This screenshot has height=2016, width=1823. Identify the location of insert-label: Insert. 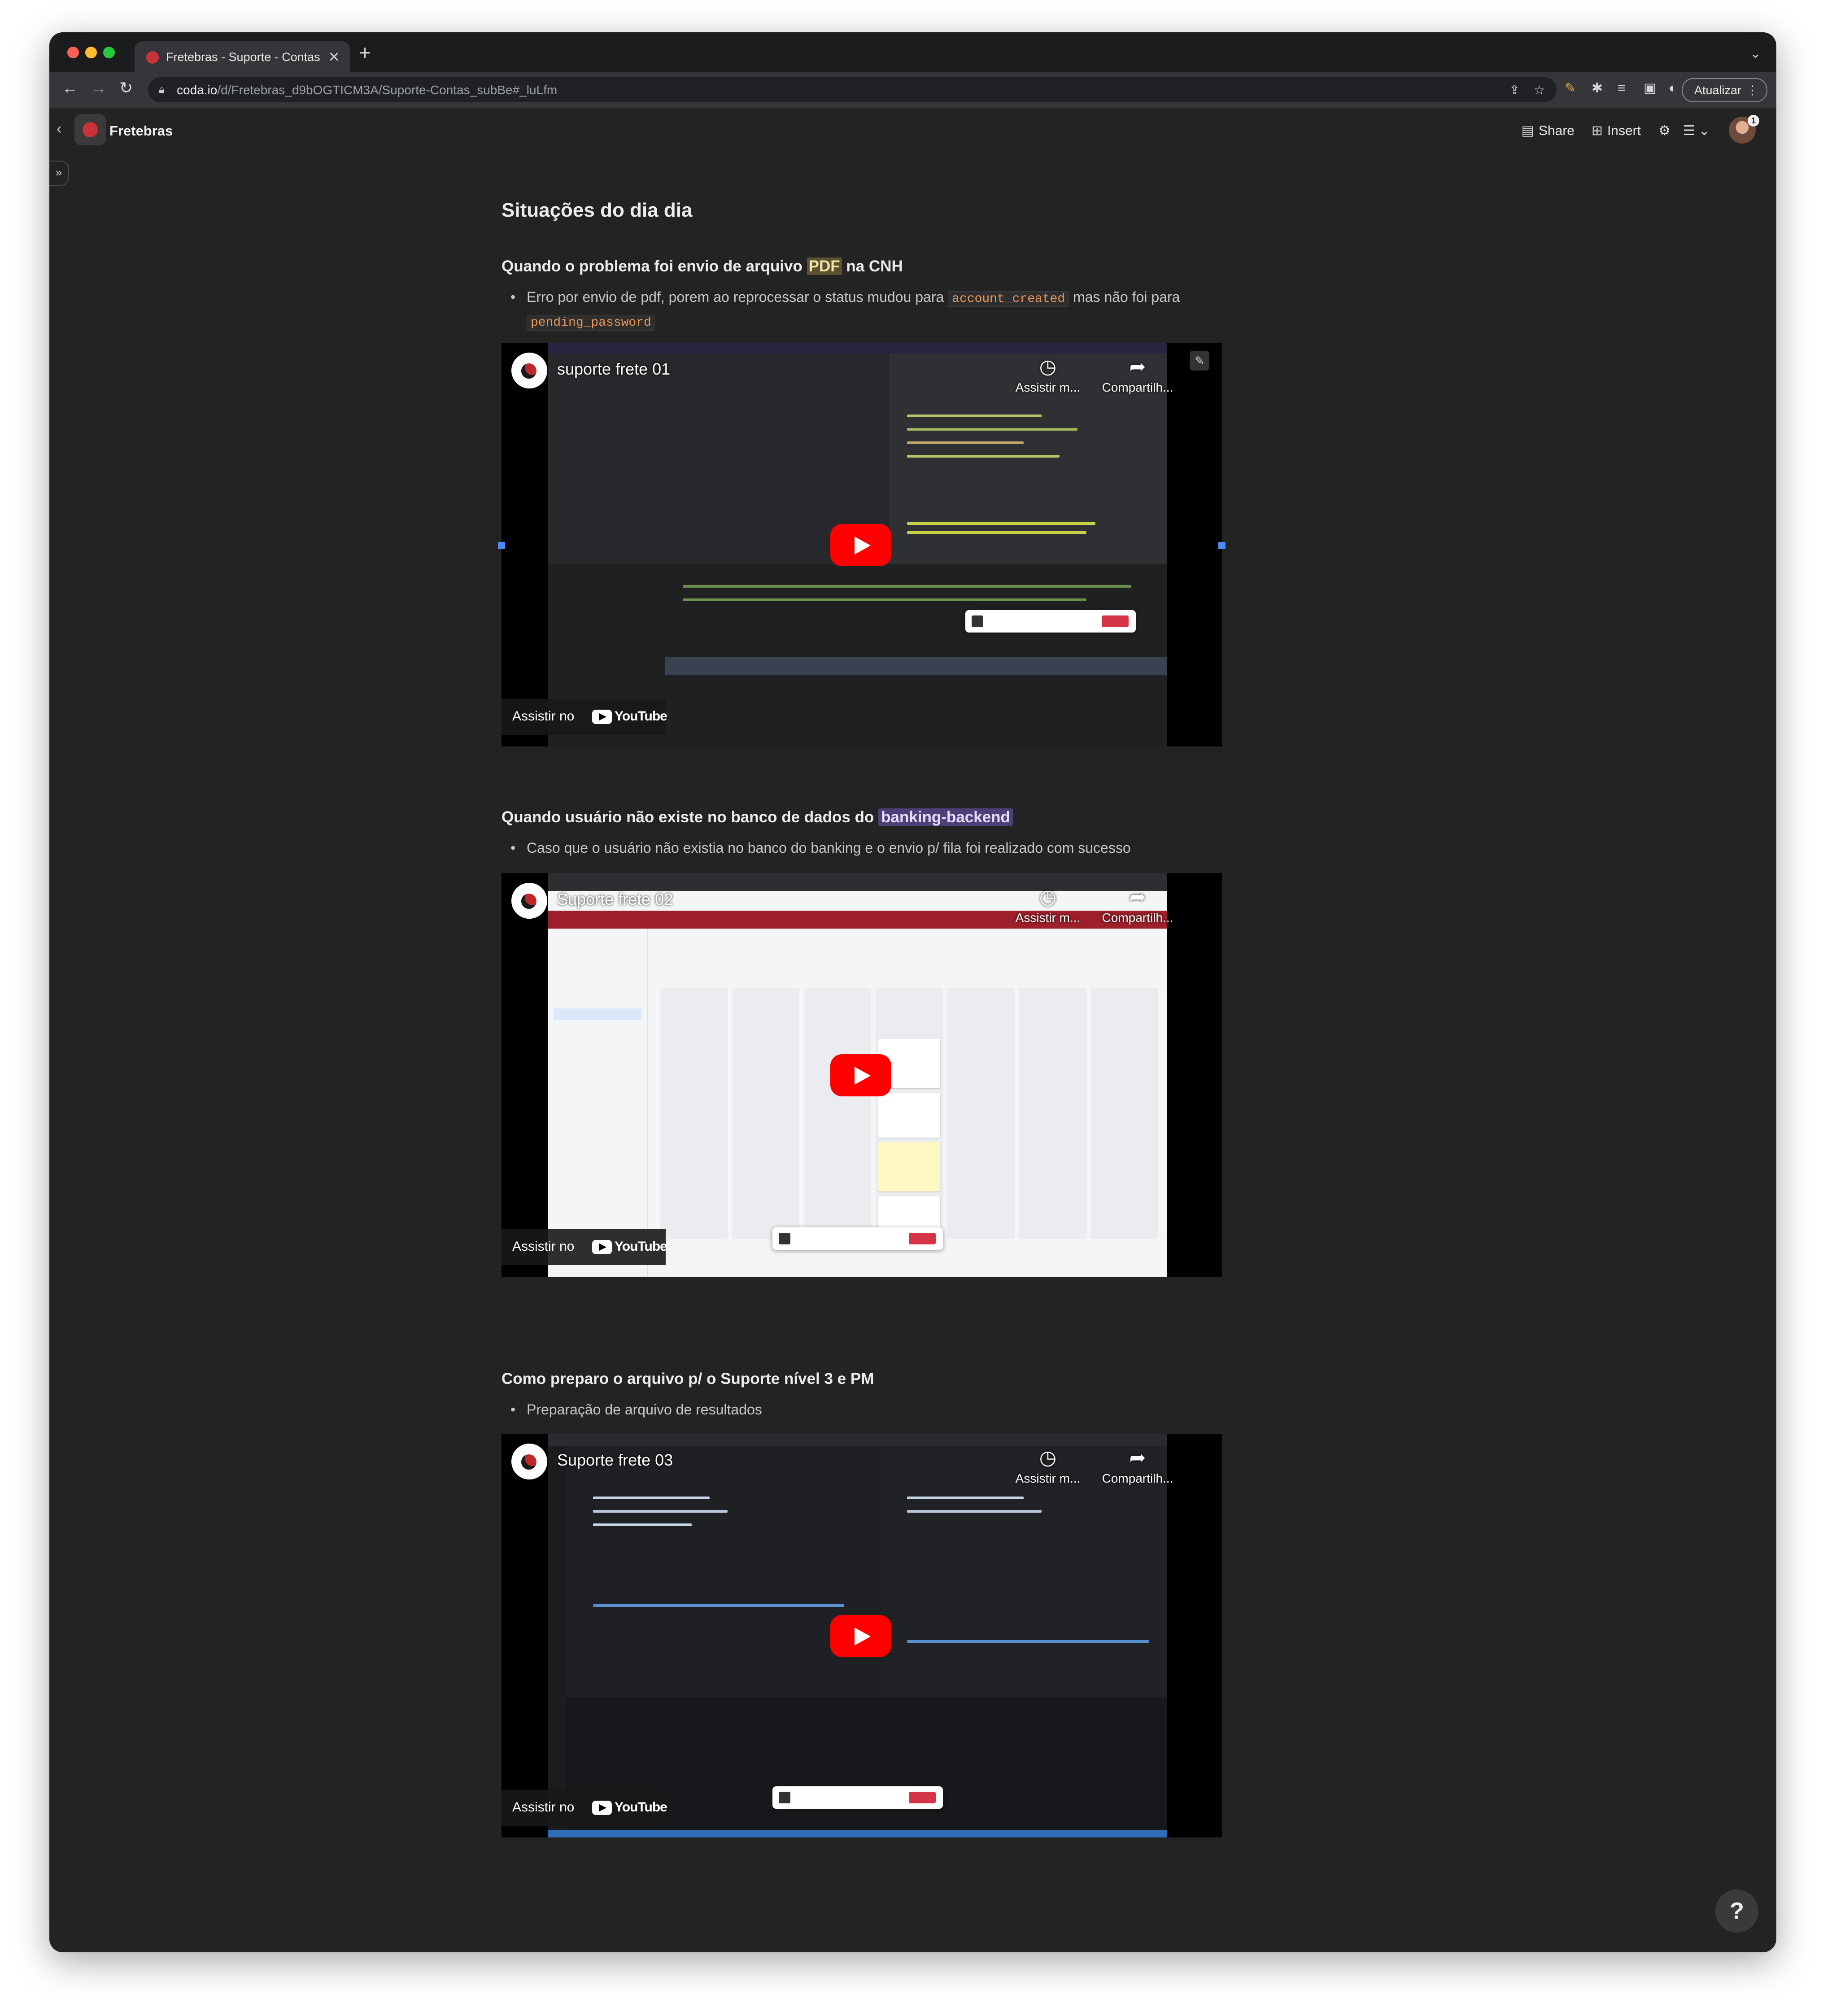
(1624, 130).